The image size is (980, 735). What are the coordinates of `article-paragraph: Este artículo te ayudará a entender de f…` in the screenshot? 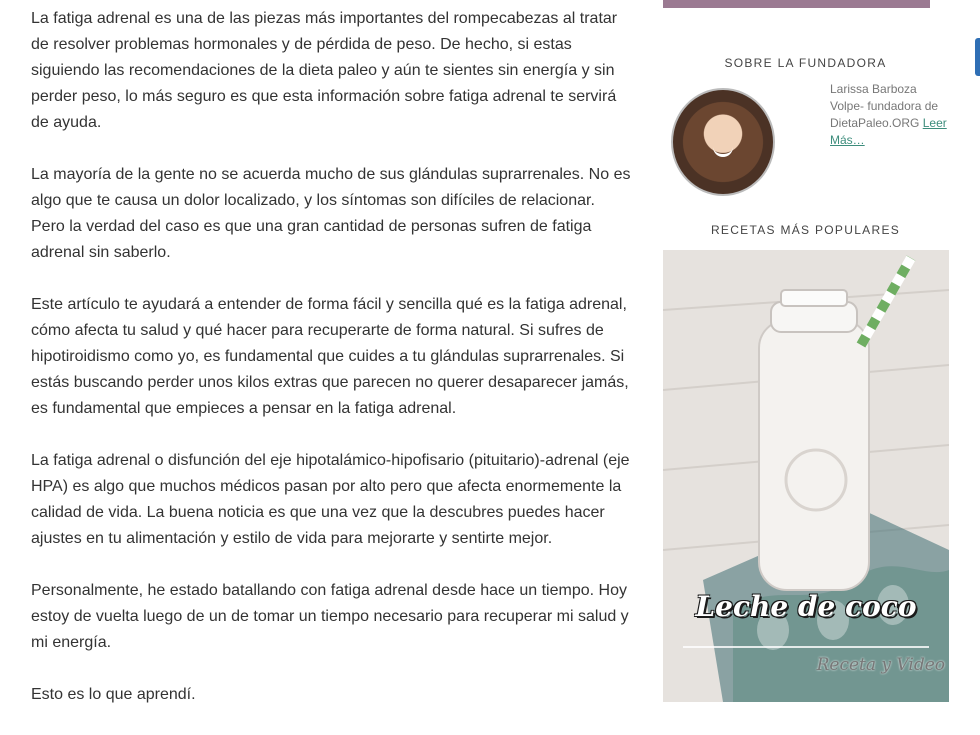 It's located at (330, 356).